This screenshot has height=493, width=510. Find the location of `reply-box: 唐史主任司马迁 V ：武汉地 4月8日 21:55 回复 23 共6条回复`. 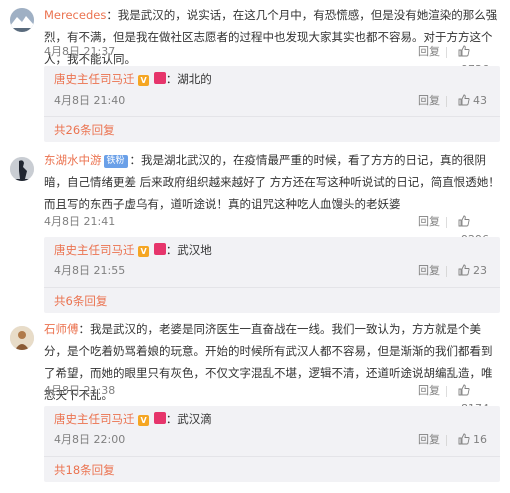

reply-box: 唐史主任司马迁 V ：武汉地 4月8日 21:55 回复 23 共6条回复 is located at coordinates (272, 275).